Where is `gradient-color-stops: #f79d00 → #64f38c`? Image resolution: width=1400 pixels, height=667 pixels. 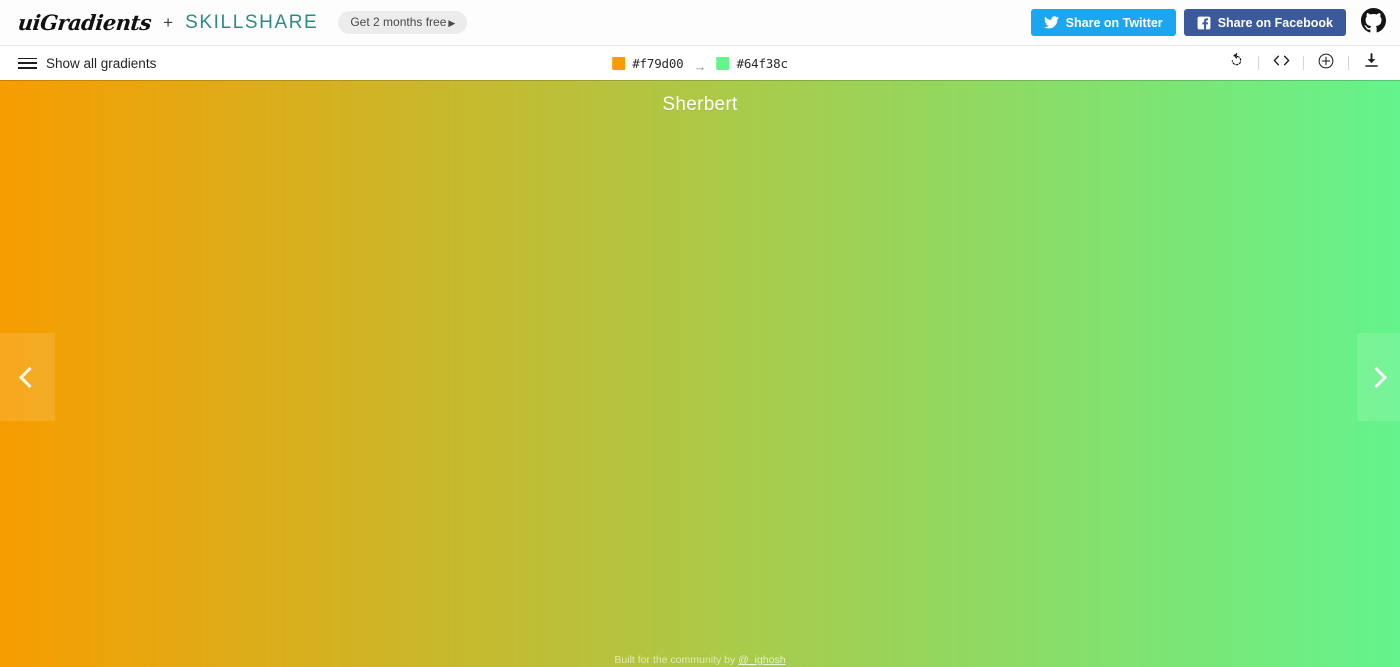
gradient-color-stops: #f79d00 → #64f38c is located at coordinates (700, 63).